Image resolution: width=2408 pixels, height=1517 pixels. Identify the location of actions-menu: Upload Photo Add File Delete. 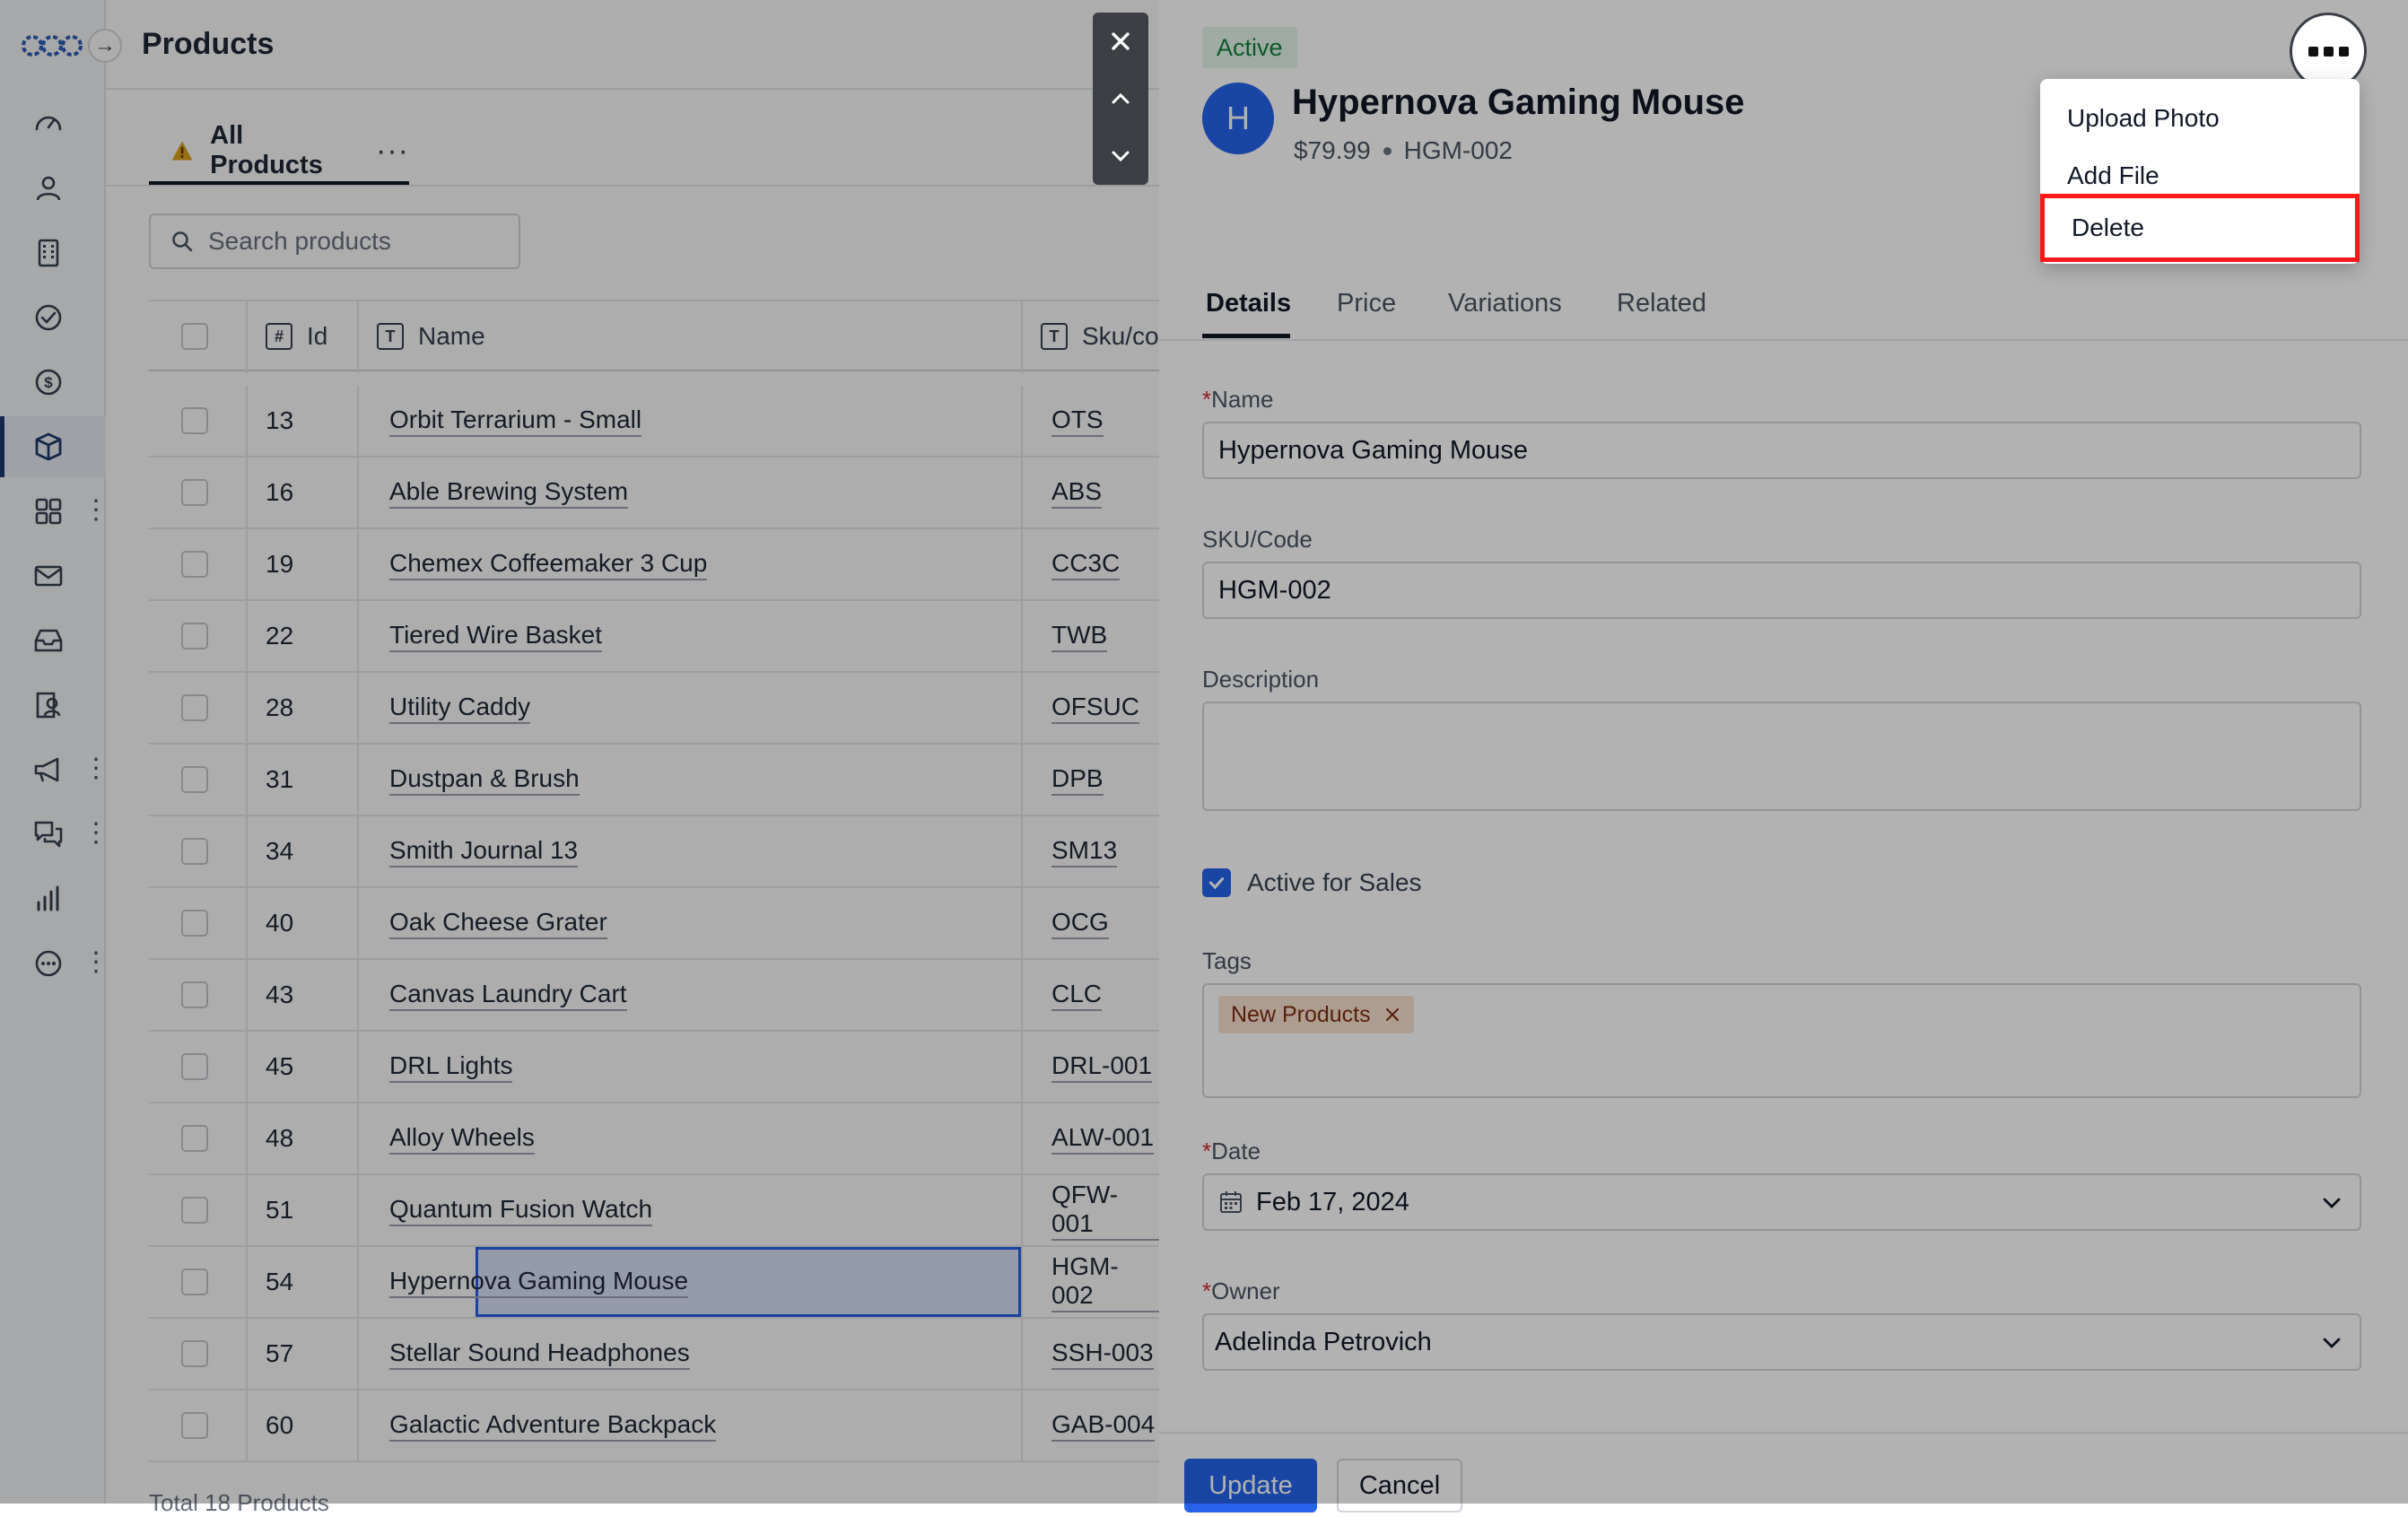
(2200, 171).